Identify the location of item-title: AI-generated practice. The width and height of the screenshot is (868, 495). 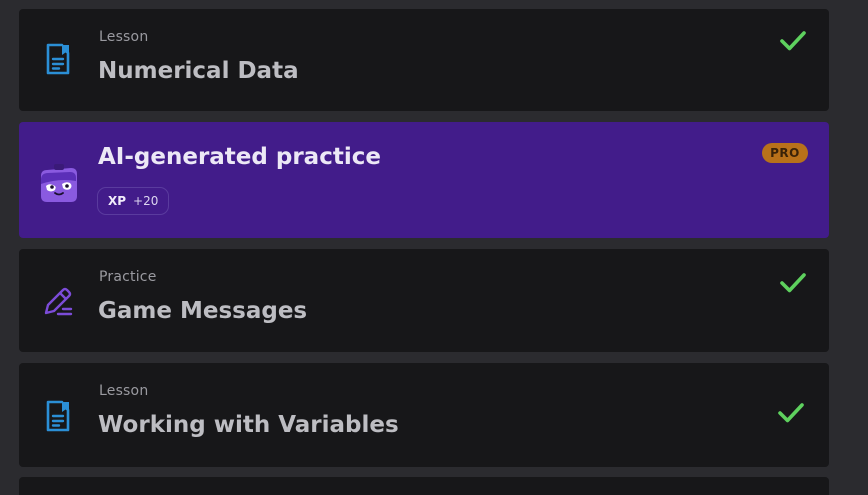
(239, 157).